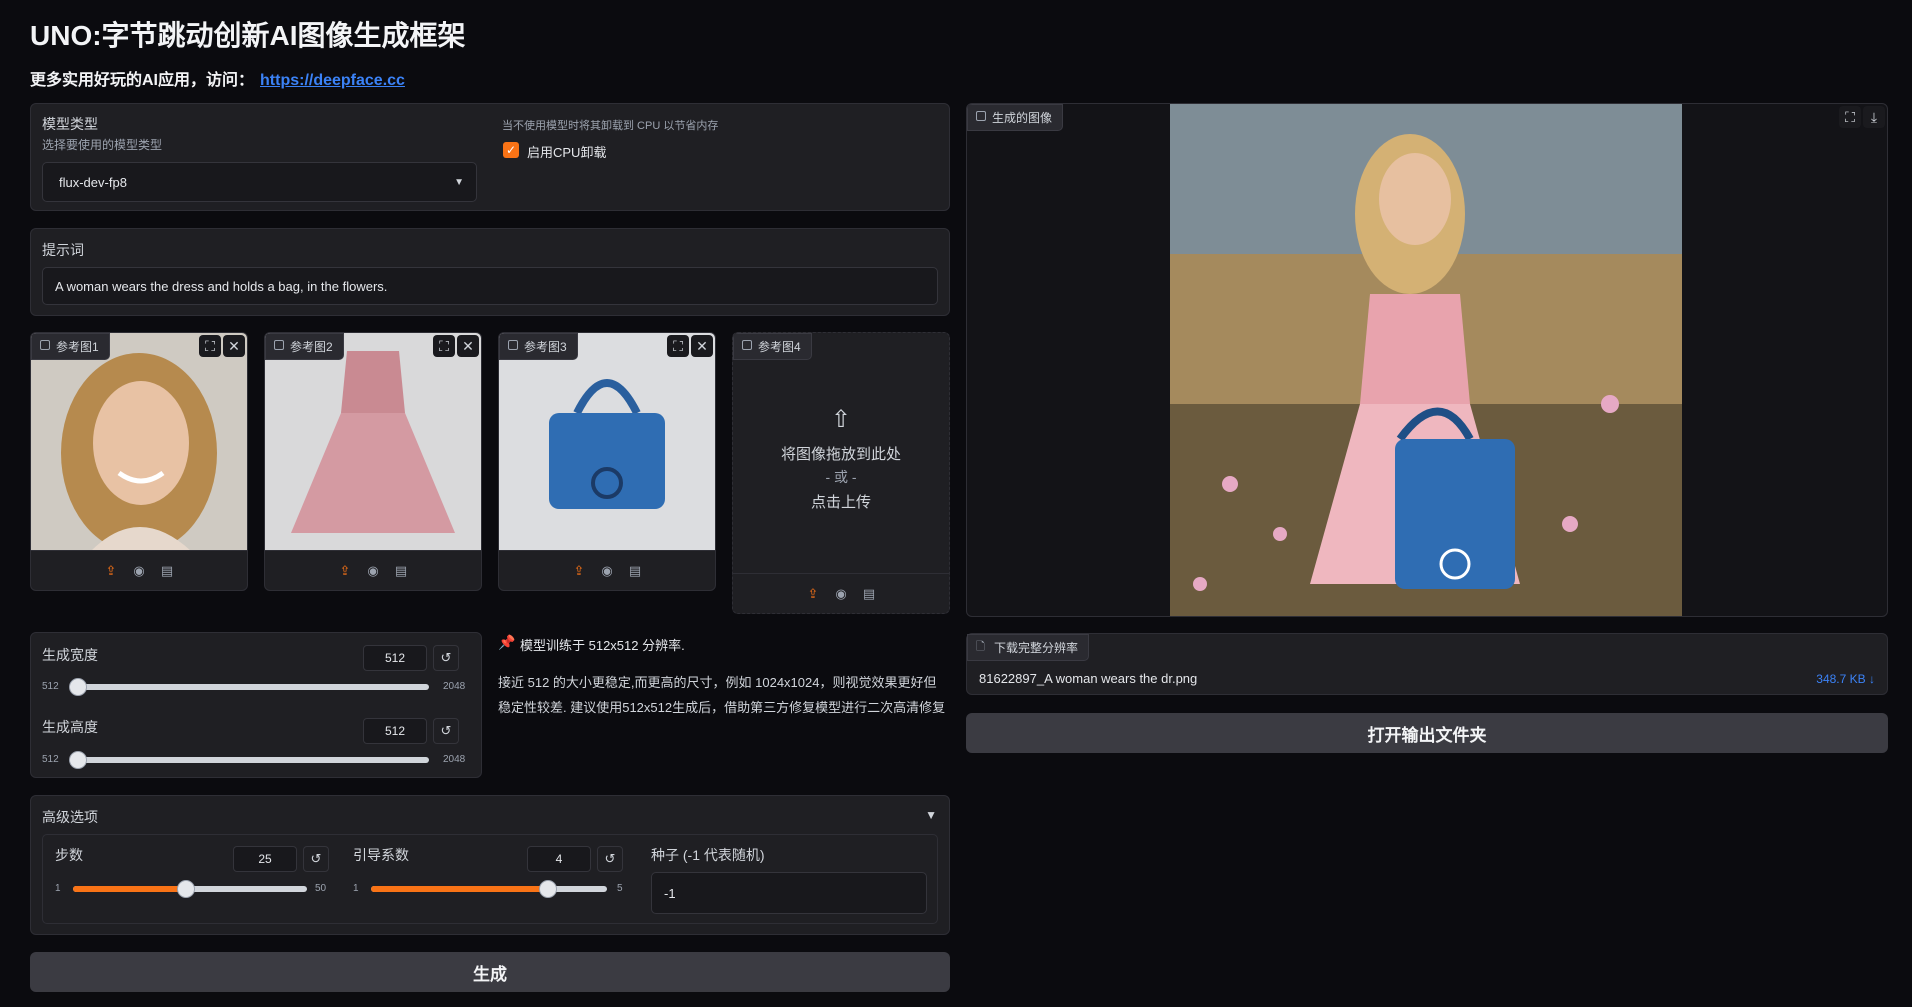 The width and height of the screenshot is (1912, 1007). Describe the element at coordinates (931, 815) in the screenshot. I see `collapse-icon: ▼` at that location.